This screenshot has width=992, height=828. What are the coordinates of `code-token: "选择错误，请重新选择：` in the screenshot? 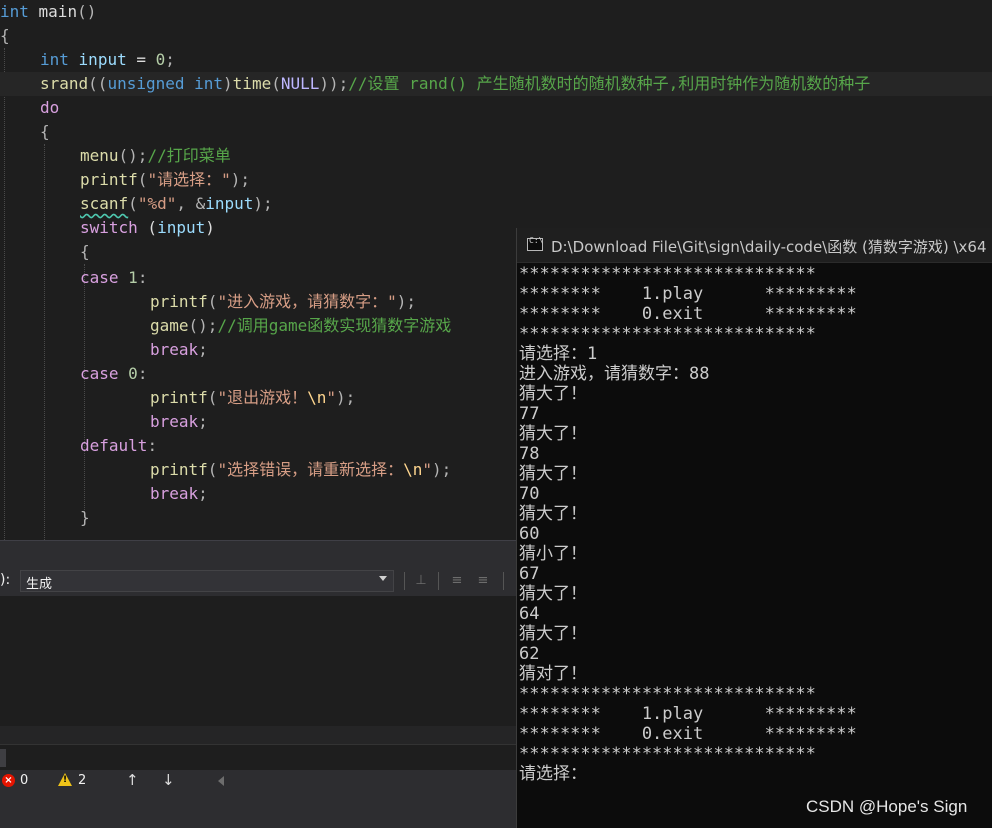 It's located at (310, 469).